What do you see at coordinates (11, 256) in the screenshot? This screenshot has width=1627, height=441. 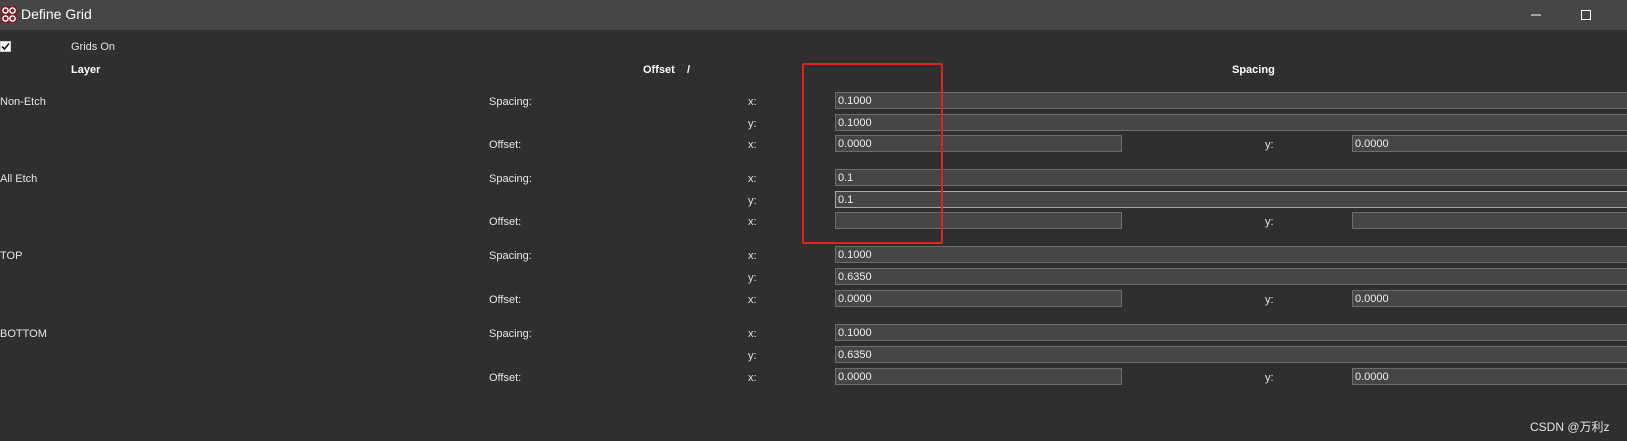 I see `layer-name: TOP` at bounding box center [11, 256].